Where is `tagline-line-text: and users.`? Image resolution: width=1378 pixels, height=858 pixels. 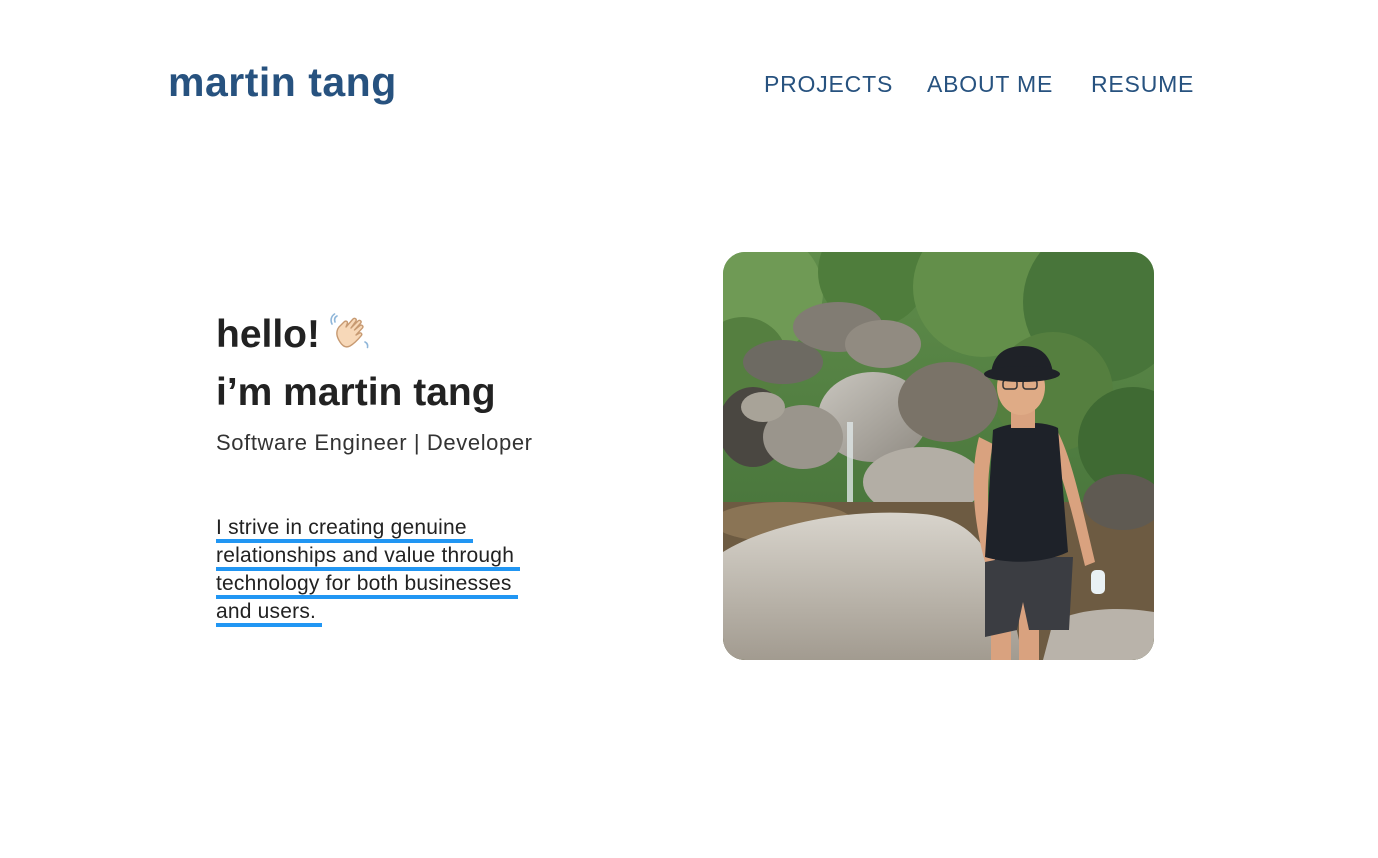 tagline-line-text: and users. is located at coordinates (269, 613).